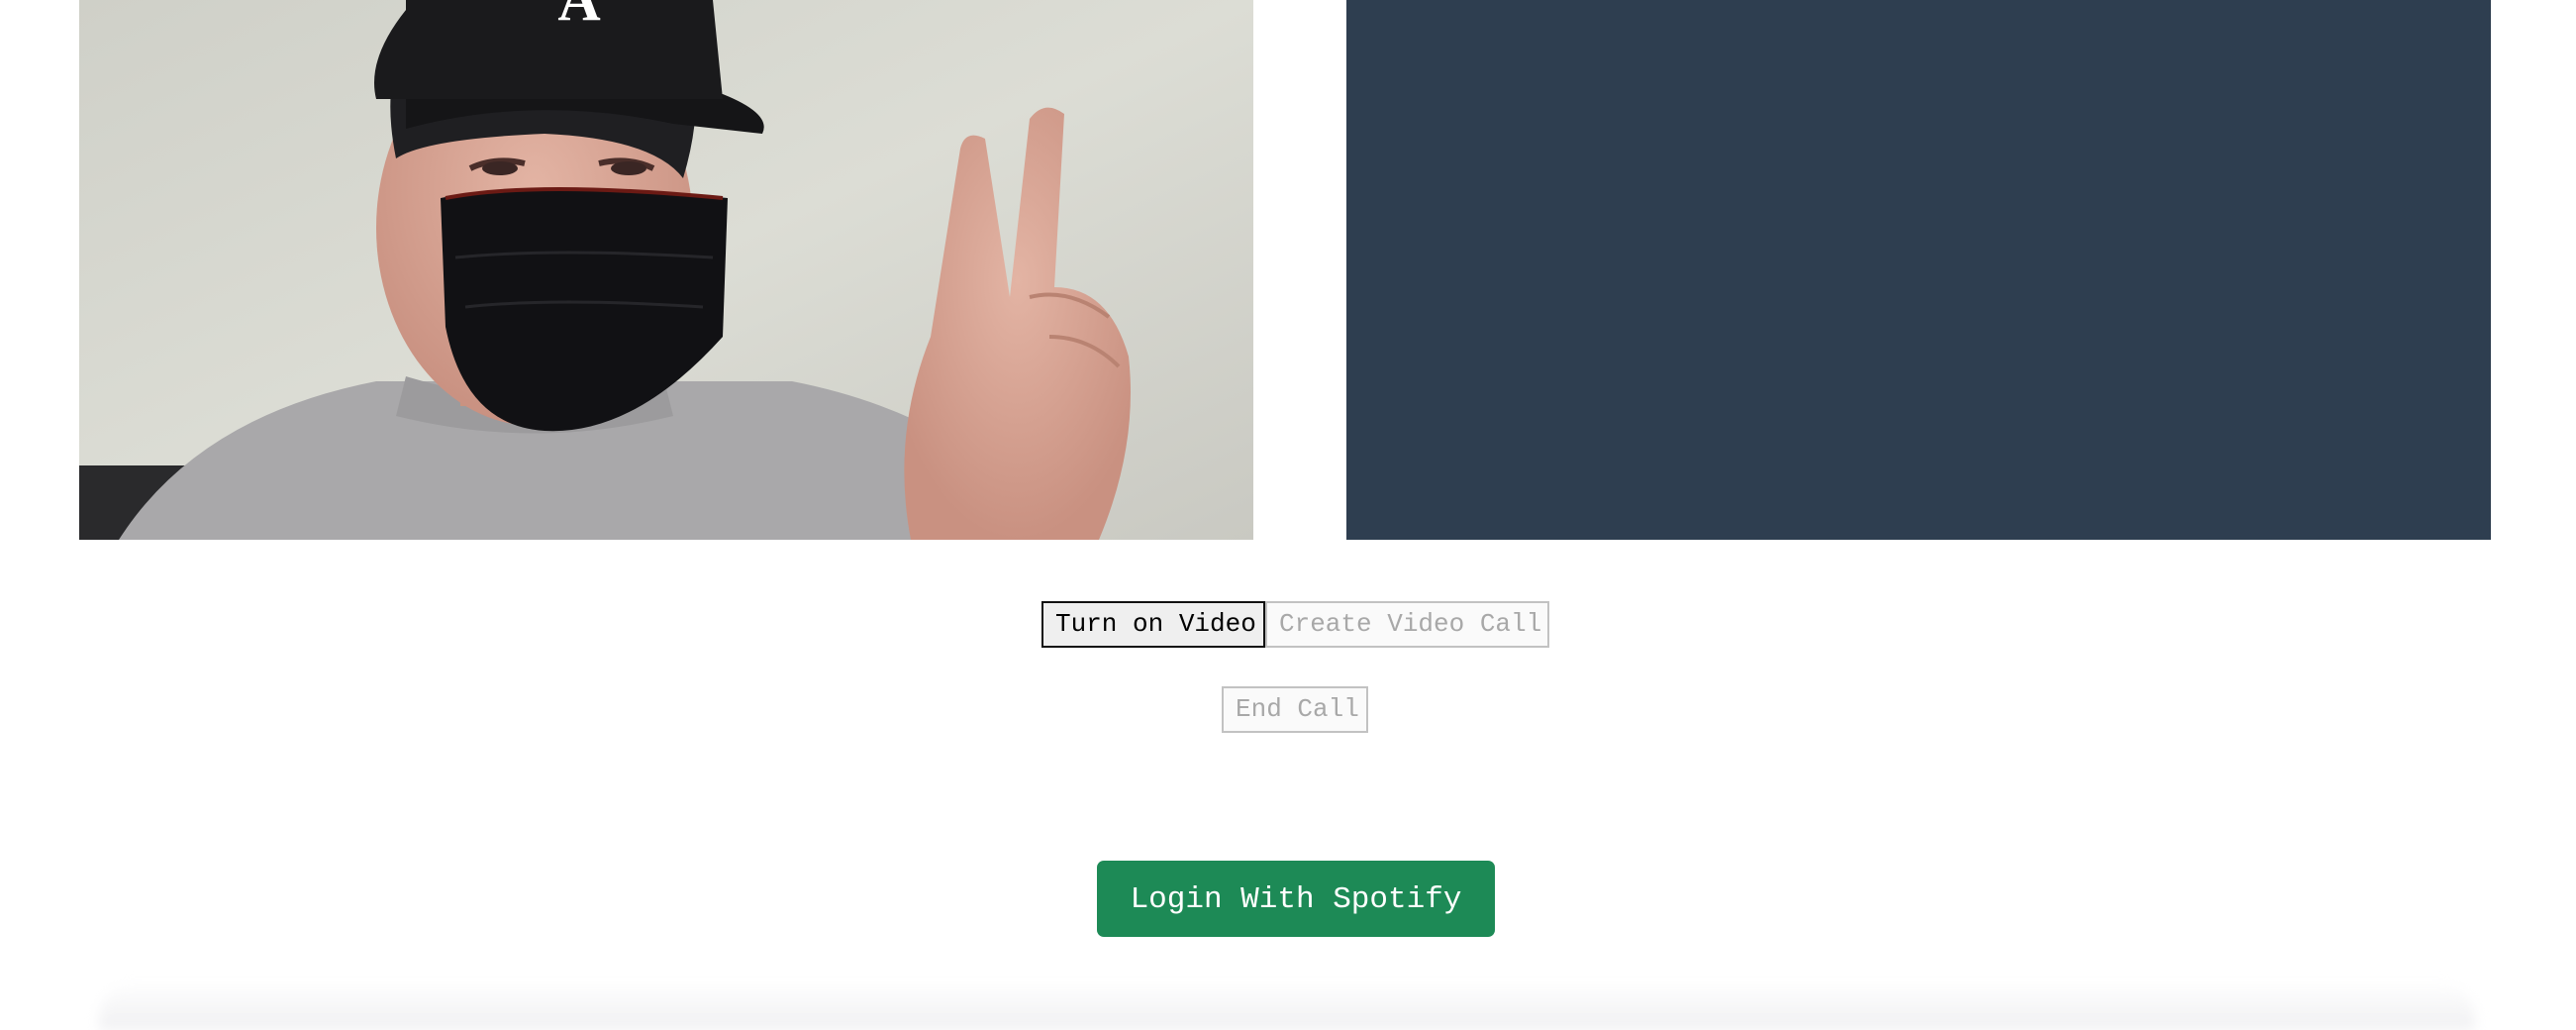 The width and height of the screenshot is (2576, 1030). I want to click on end-call-button: End Call, so click(1295, 709).